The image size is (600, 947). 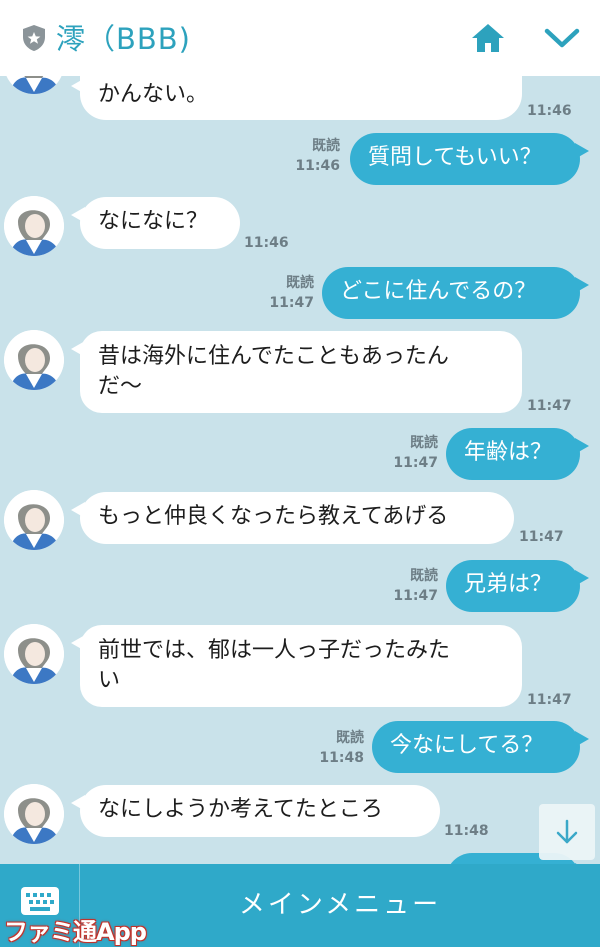 I want to click on main-menu-button: メインメニュー, so click(x=340, y=905).